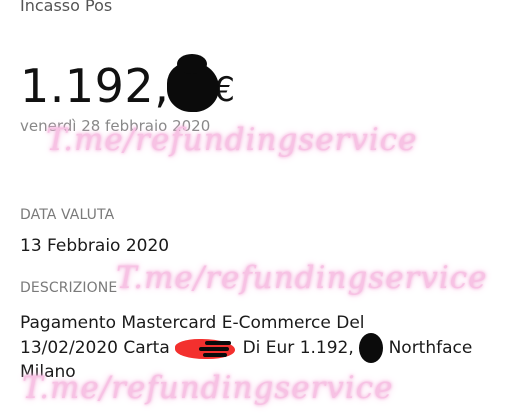  I want to click on amount-display: 1.192, €, so click(127, 82).